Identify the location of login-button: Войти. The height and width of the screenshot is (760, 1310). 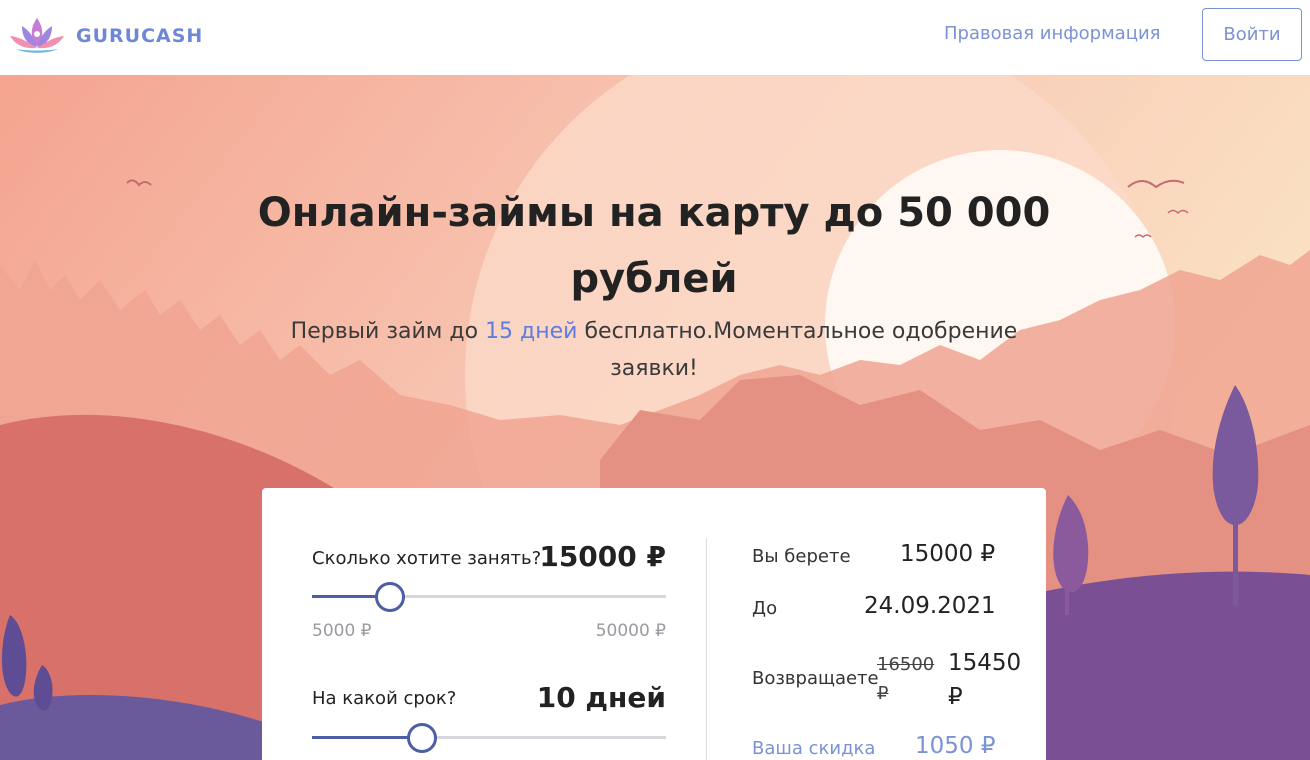
(1252, 34).